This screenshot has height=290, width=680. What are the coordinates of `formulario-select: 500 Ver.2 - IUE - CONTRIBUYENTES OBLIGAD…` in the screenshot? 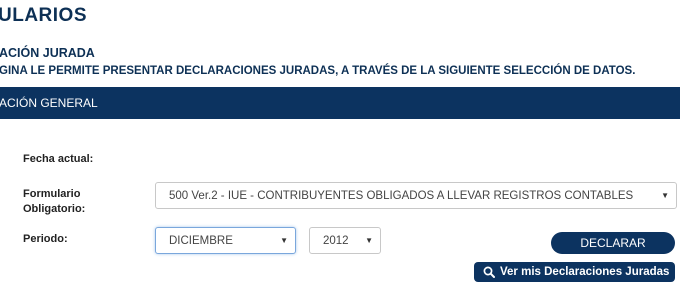 It's located at (416, 195).